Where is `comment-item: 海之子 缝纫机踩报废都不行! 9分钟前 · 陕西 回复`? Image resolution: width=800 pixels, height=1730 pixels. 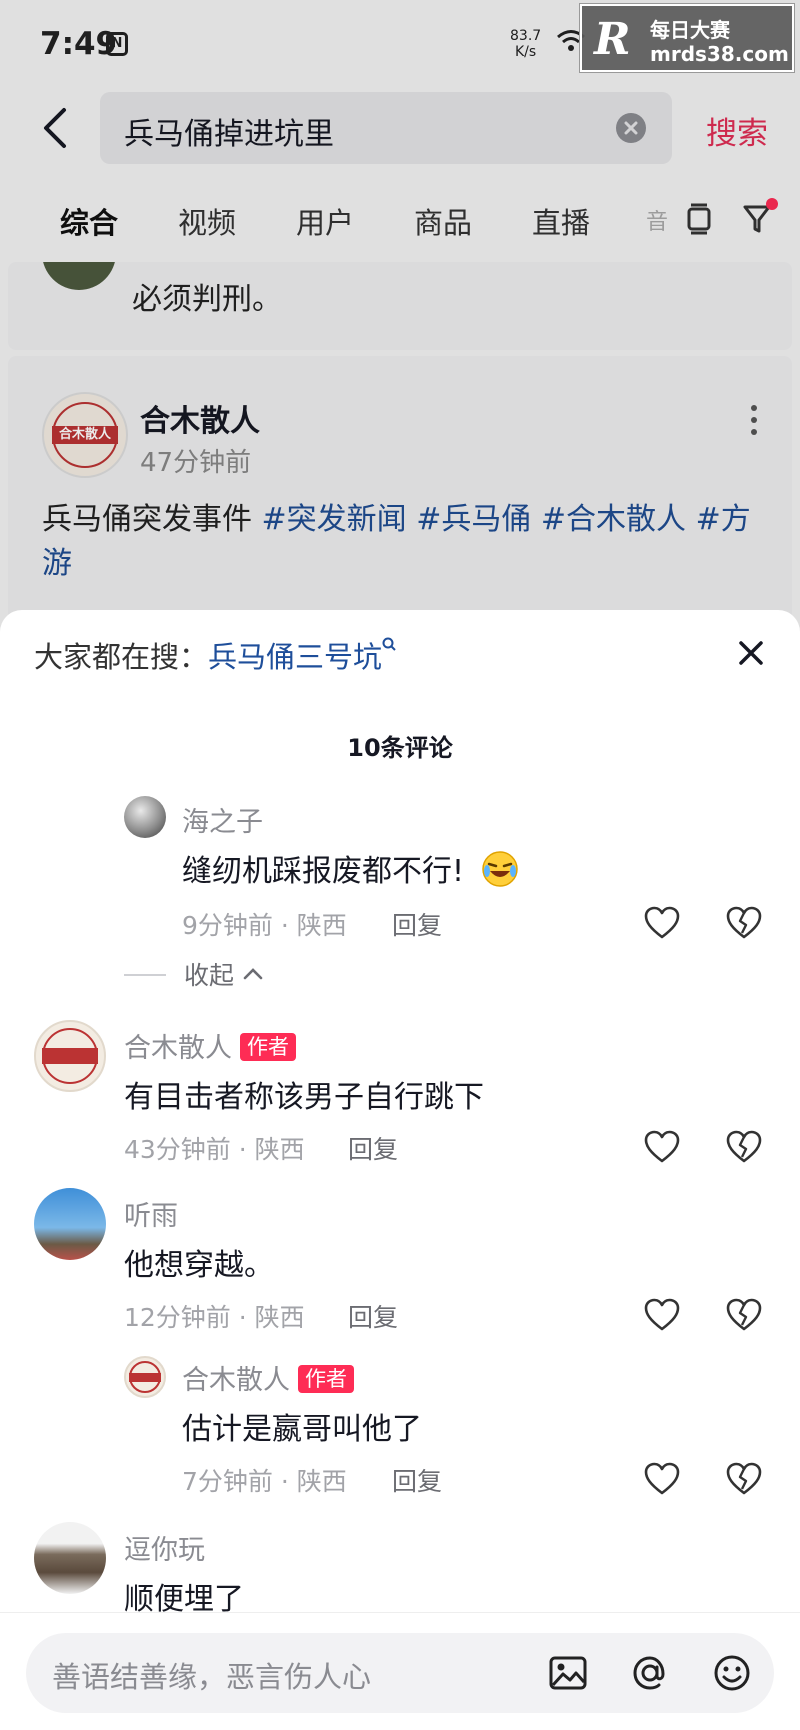
comment-item: 海之子 缝纫机踩报废都不行! 9分钟前 · 陕西 回复 is located at coordinates (400, 876).